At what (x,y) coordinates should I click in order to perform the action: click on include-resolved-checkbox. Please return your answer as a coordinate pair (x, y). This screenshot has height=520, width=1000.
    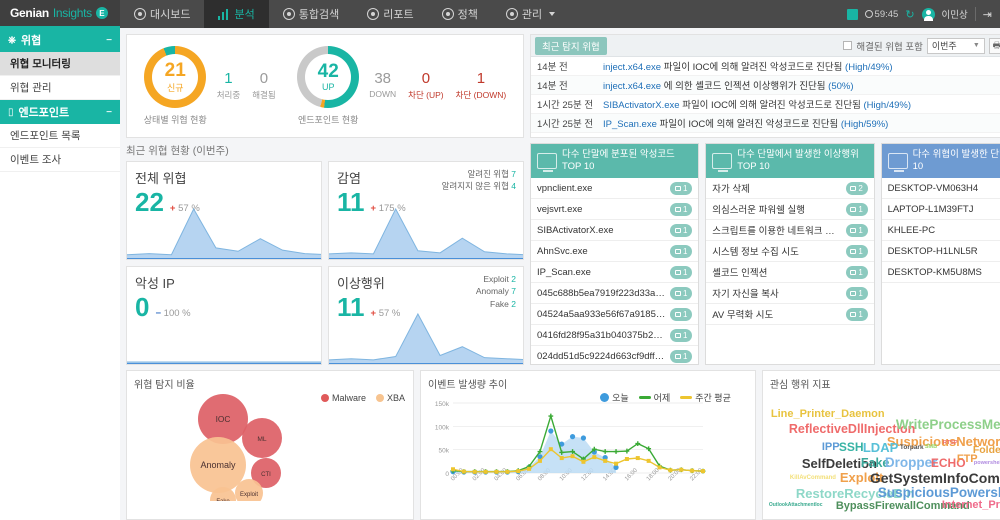
    Looking at the image, I should click on (848, 45).